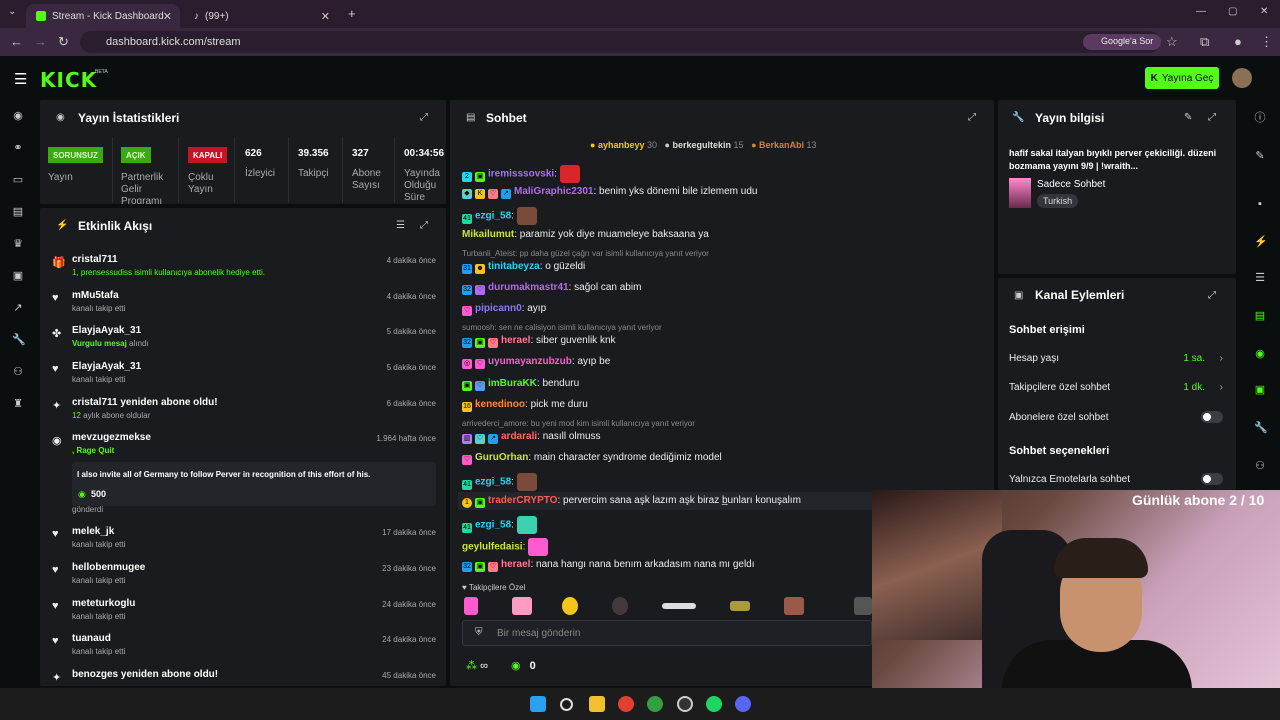 The height and width of the screenshot is (720, 1280). Describe the element at coordinates (1238, 41) in the screenshot. I see `profile-icon: ●` at that location.